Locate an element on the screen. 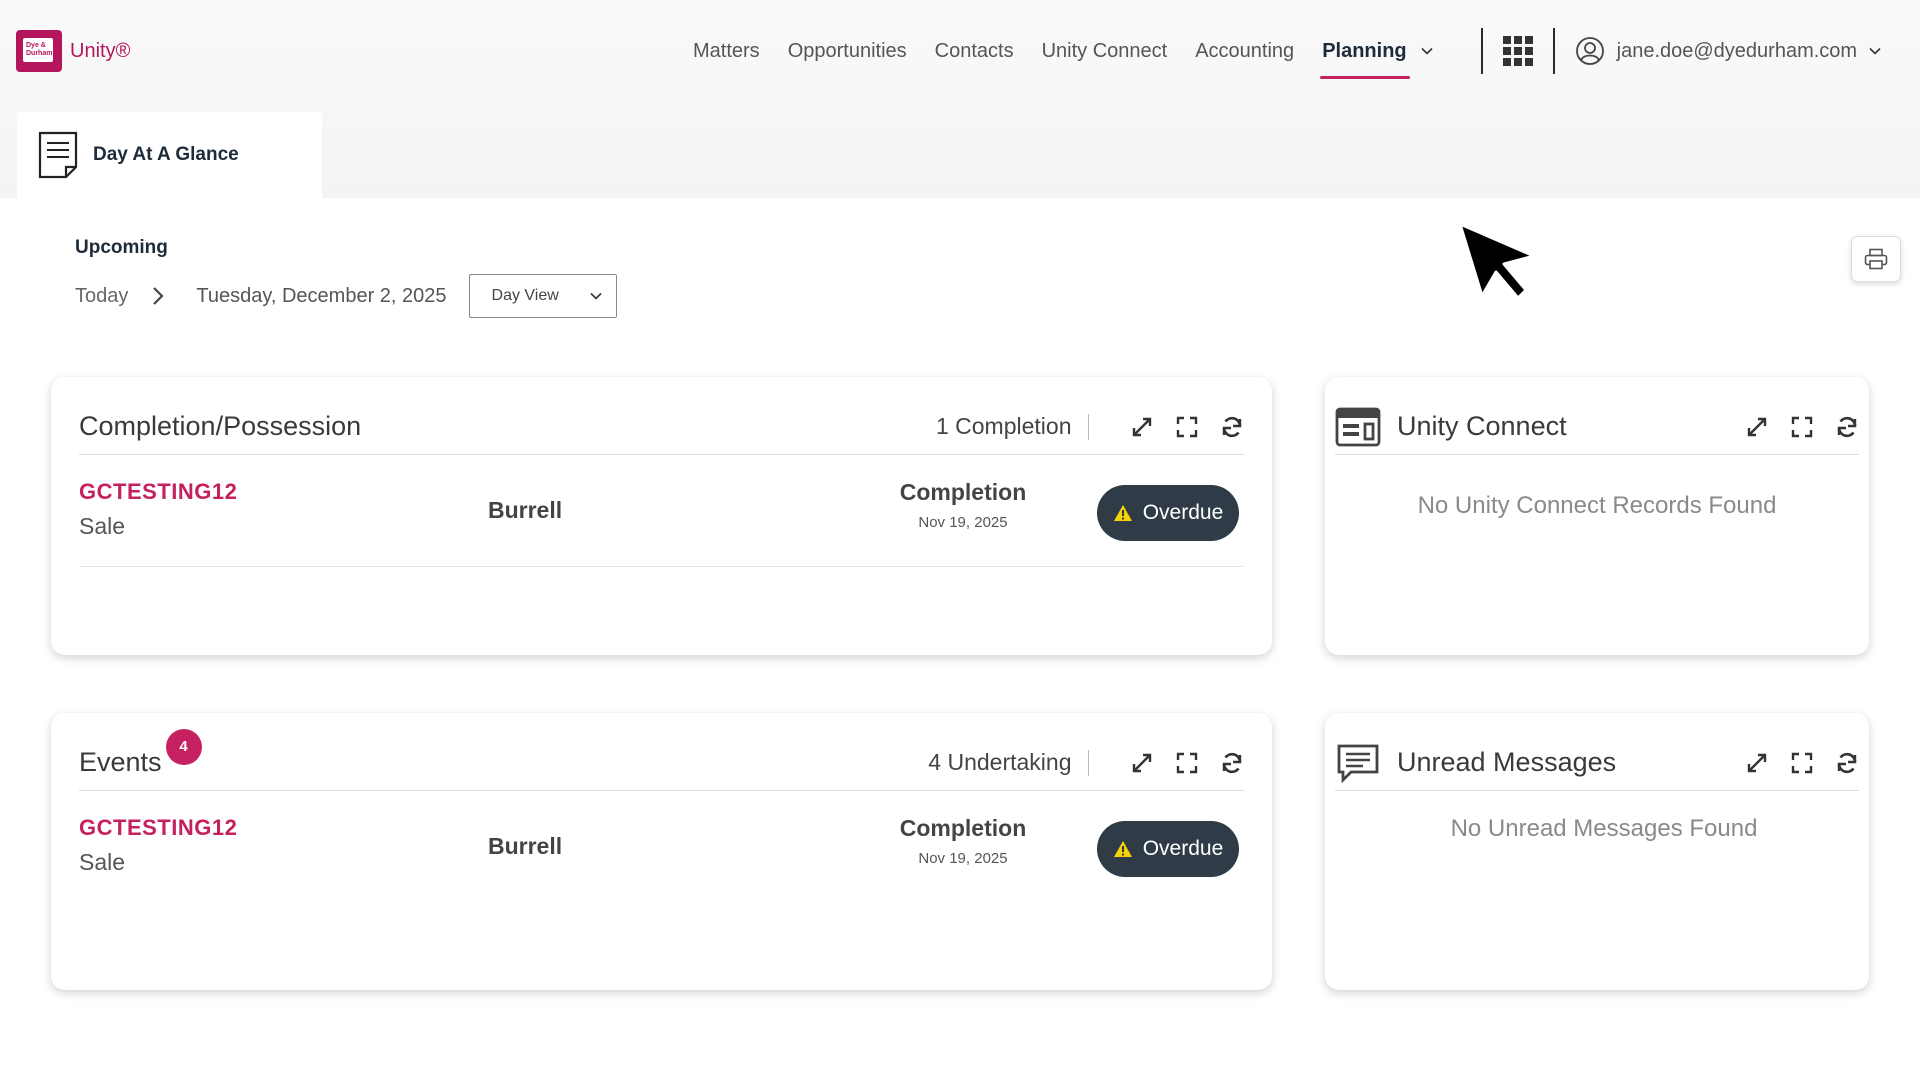  chevron-right-icon is located at coordinates (158, 296).